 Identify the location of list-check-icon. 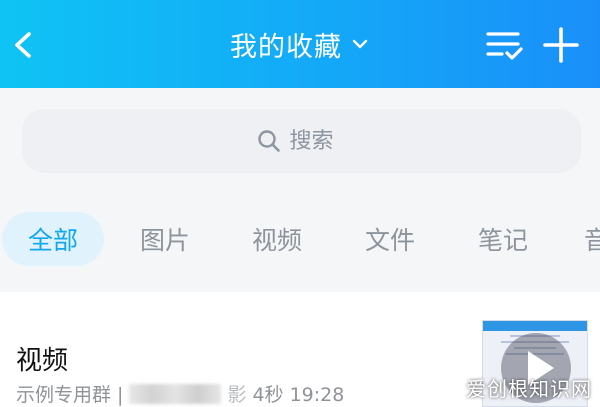
(504, 46).